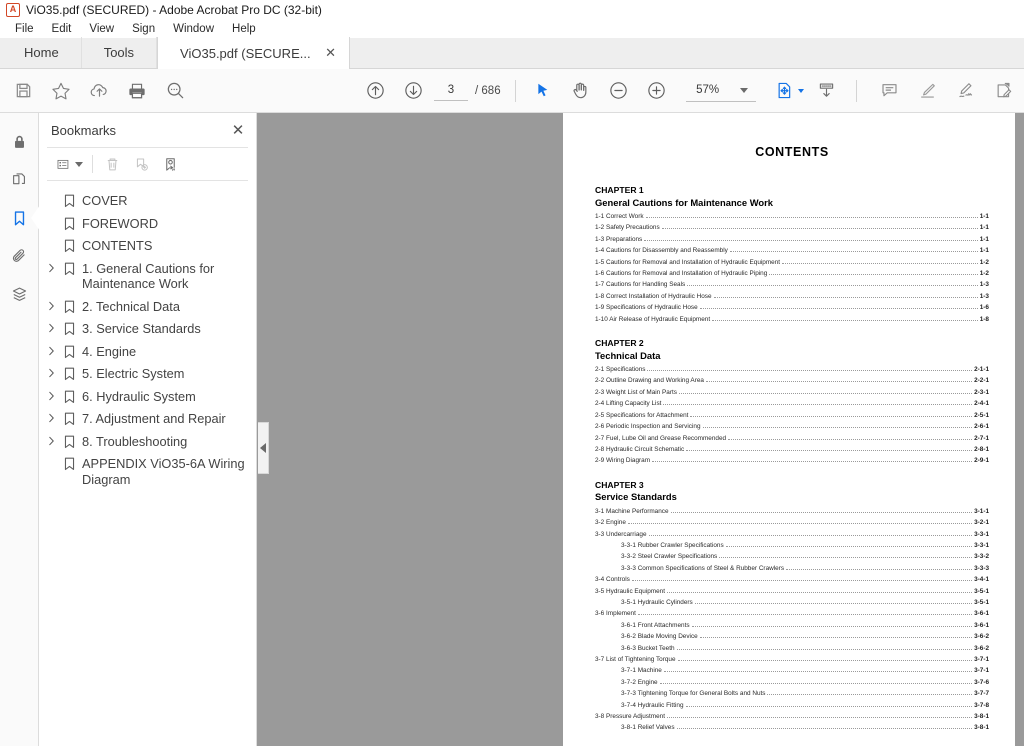 Image resolution: width=1024 pixels, height=746 pixels. I want to click on toc-entry: 3-7-4 Hydraulic Fitting 3-7-8, so click(792, 705).